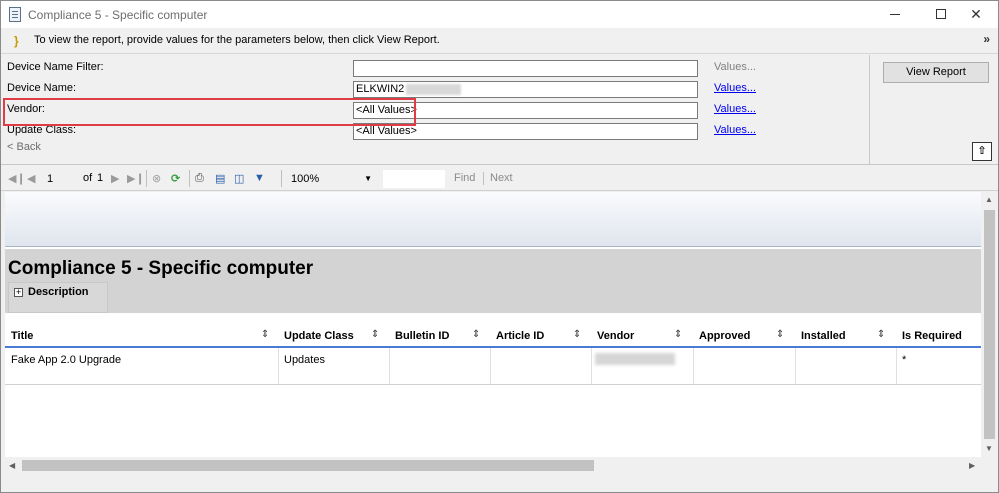  I want to click on close-icon: ✕, so click(976, 14).